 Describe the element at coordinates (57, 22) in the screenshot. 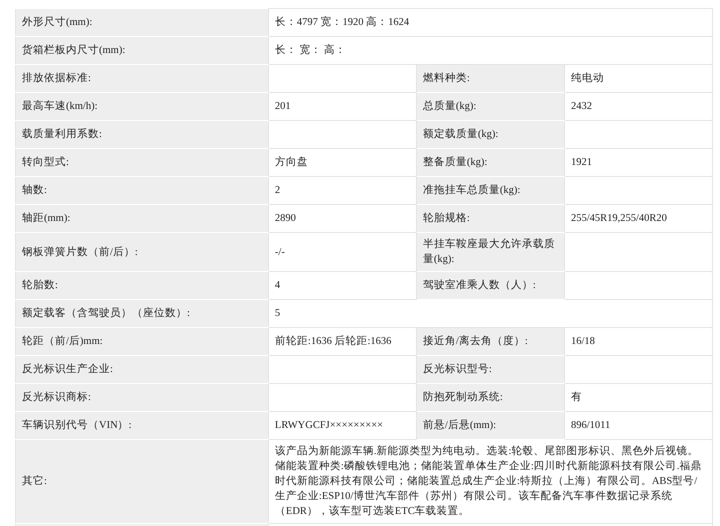

I see `field-label: 外形尺寸(mm):` at that location.